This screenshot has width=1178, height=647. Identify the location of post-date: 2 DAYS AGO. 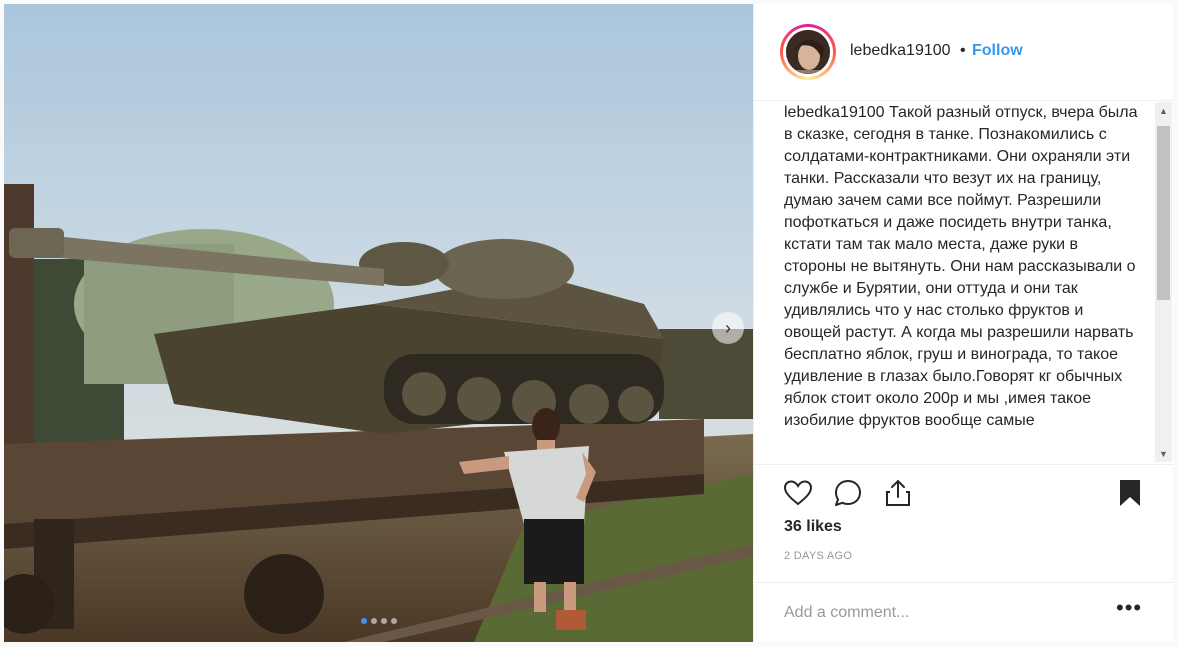
(818, 556).